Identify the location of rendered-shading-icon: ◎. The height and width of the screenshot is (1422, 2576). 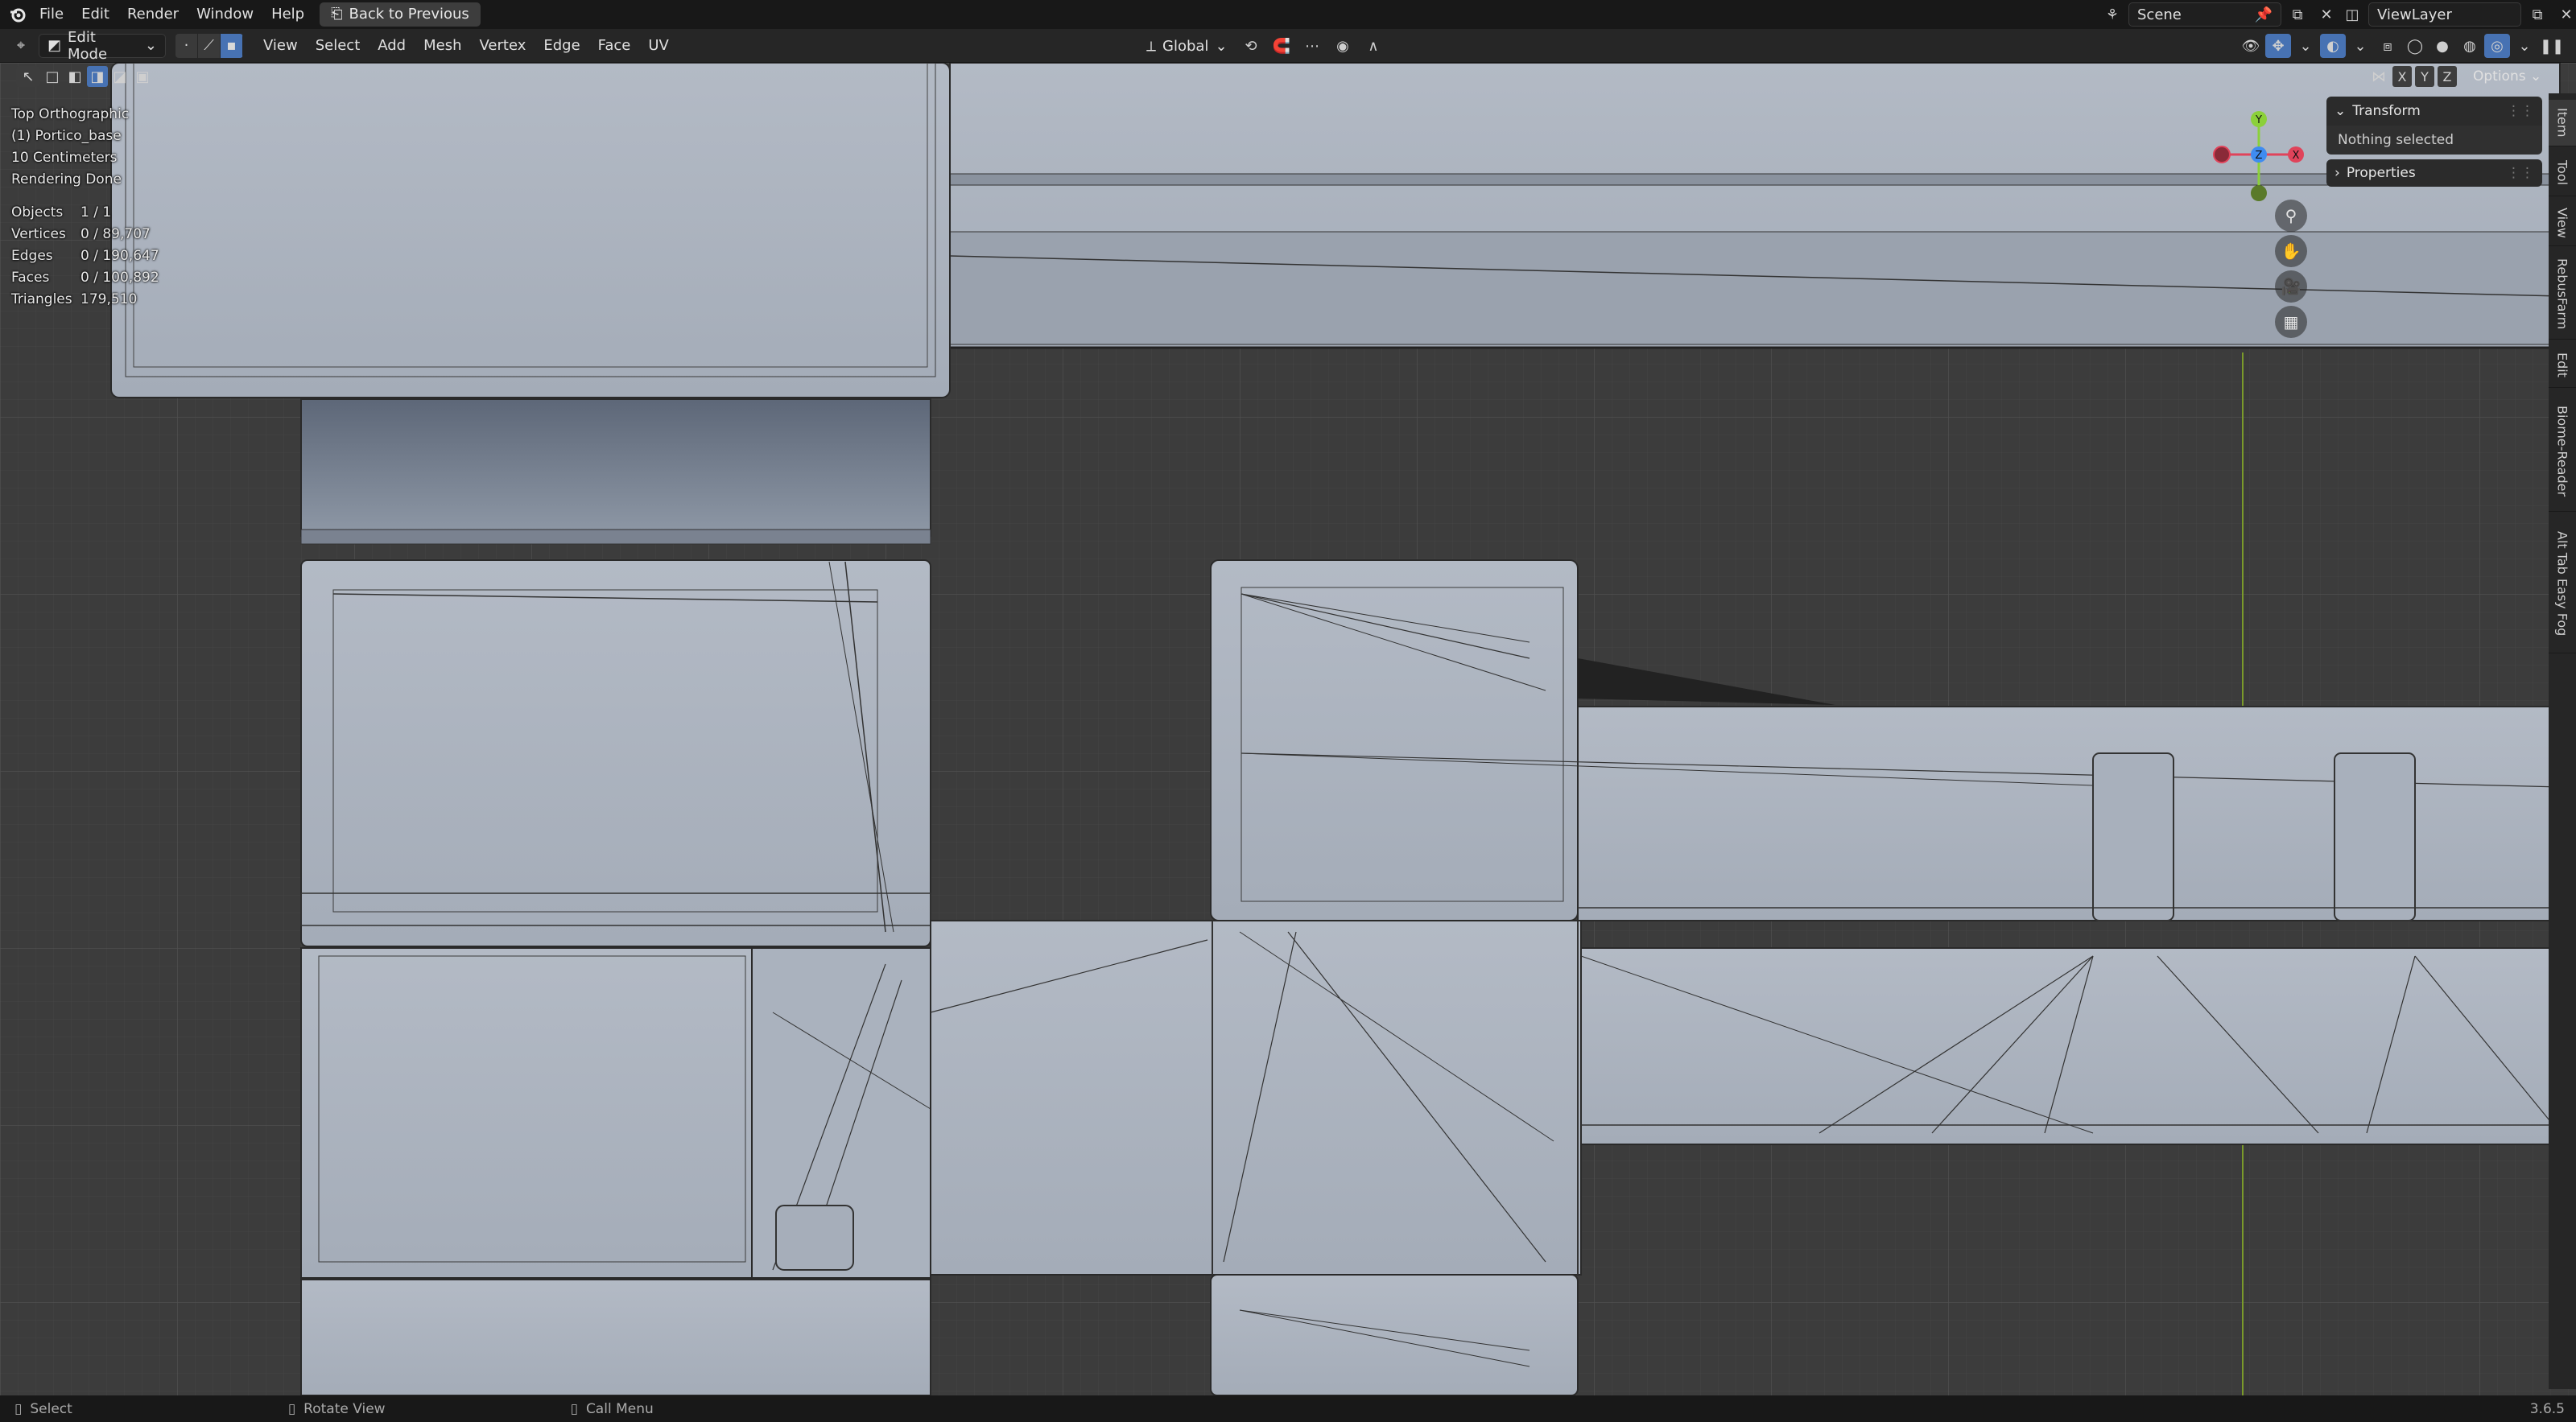
(2497, 46).